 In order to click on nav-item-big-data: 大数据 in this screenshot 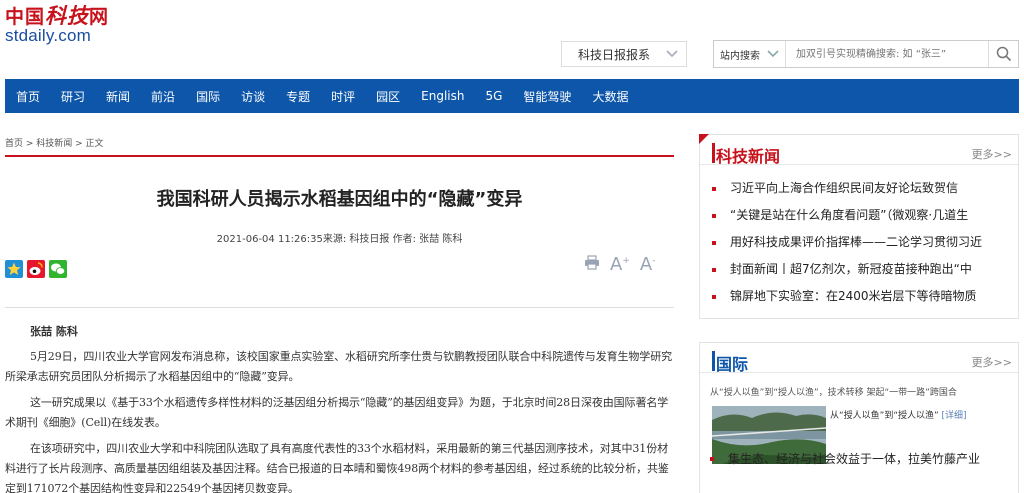, I will do `click(610, 96)`.